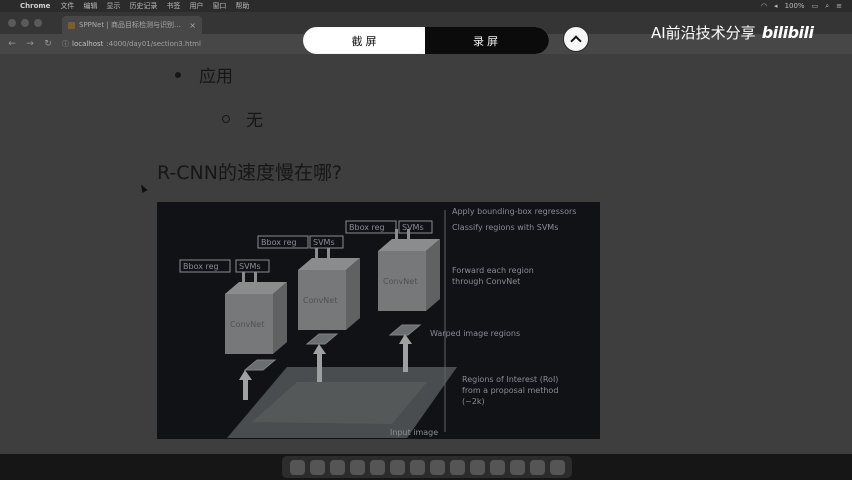  What do you see at coordinates (219, 6) in the screenshot?
I see `menu-item-window: 窗口` at bounding box center [219, 6].